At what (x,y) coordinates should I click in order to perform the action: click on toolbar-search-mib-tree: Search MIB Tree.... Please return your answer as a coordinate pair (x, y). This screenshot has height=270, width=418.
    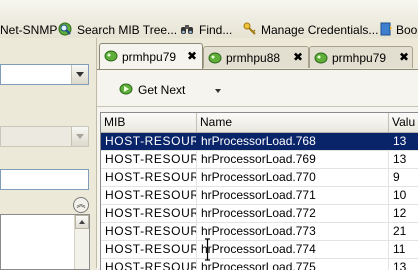
    Looking at the image, I should click on (117, 30).